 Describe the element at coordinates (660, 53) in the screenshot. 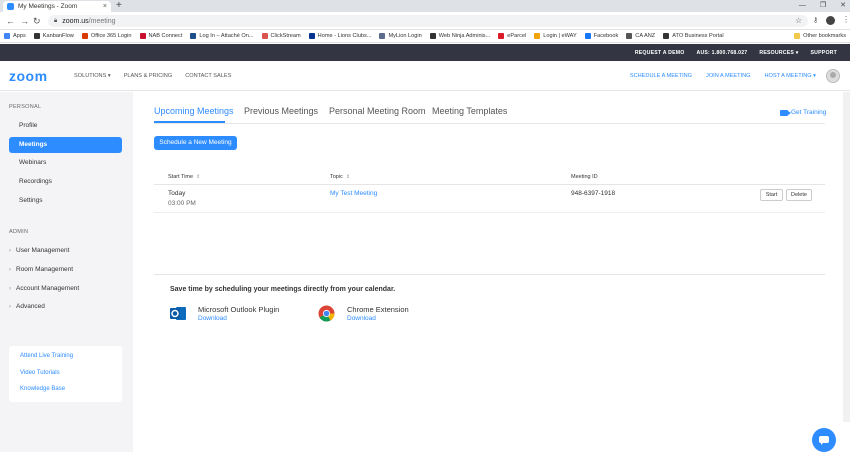

I see `request-demo-link: REQUEST A DEMO` at that location.